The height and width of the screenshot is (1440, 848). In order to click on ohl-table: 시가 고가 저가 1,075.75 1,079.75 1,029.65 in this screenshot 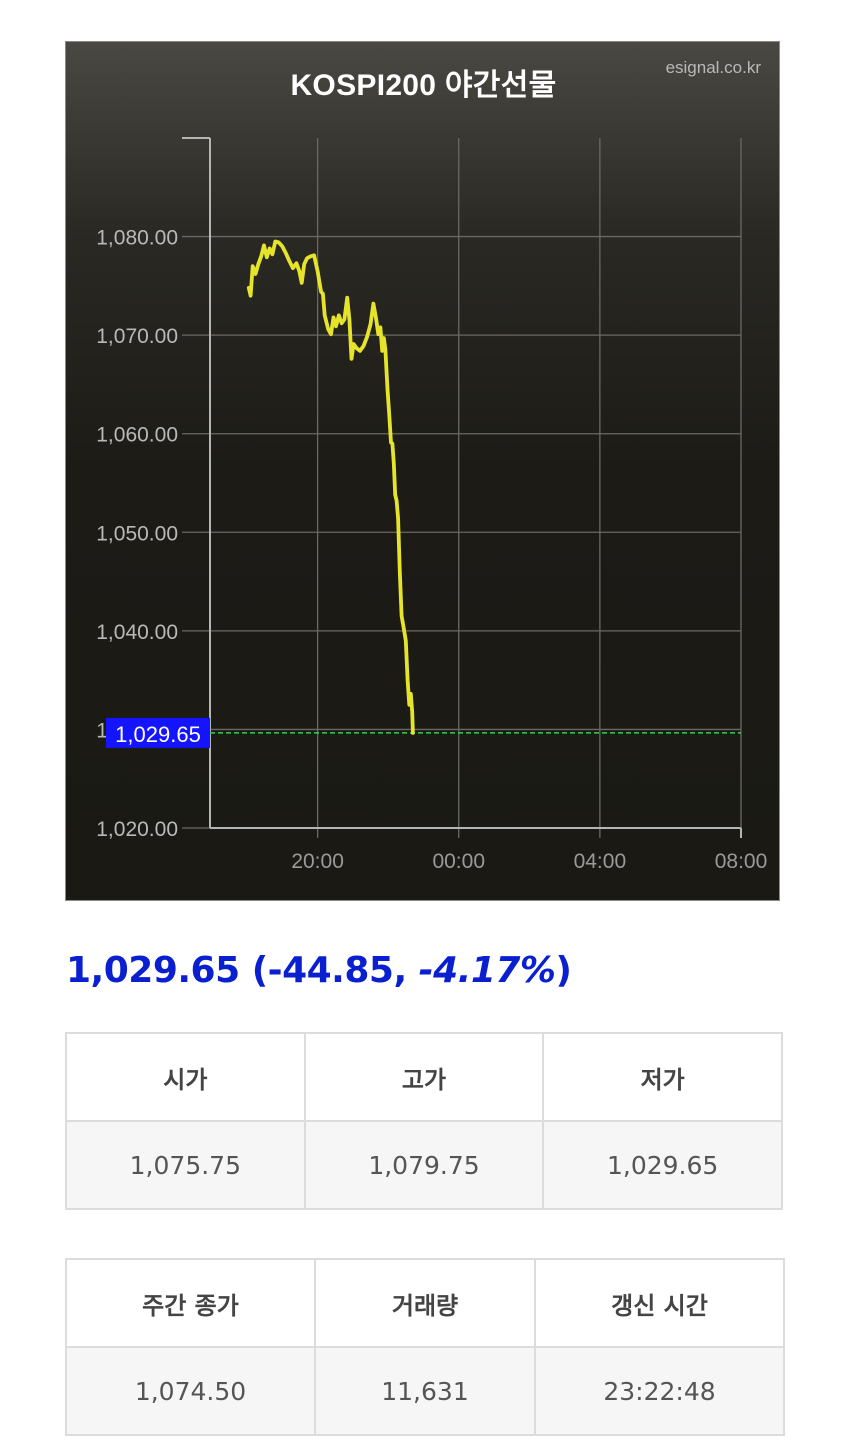, I will do `click(424, 1121)`.